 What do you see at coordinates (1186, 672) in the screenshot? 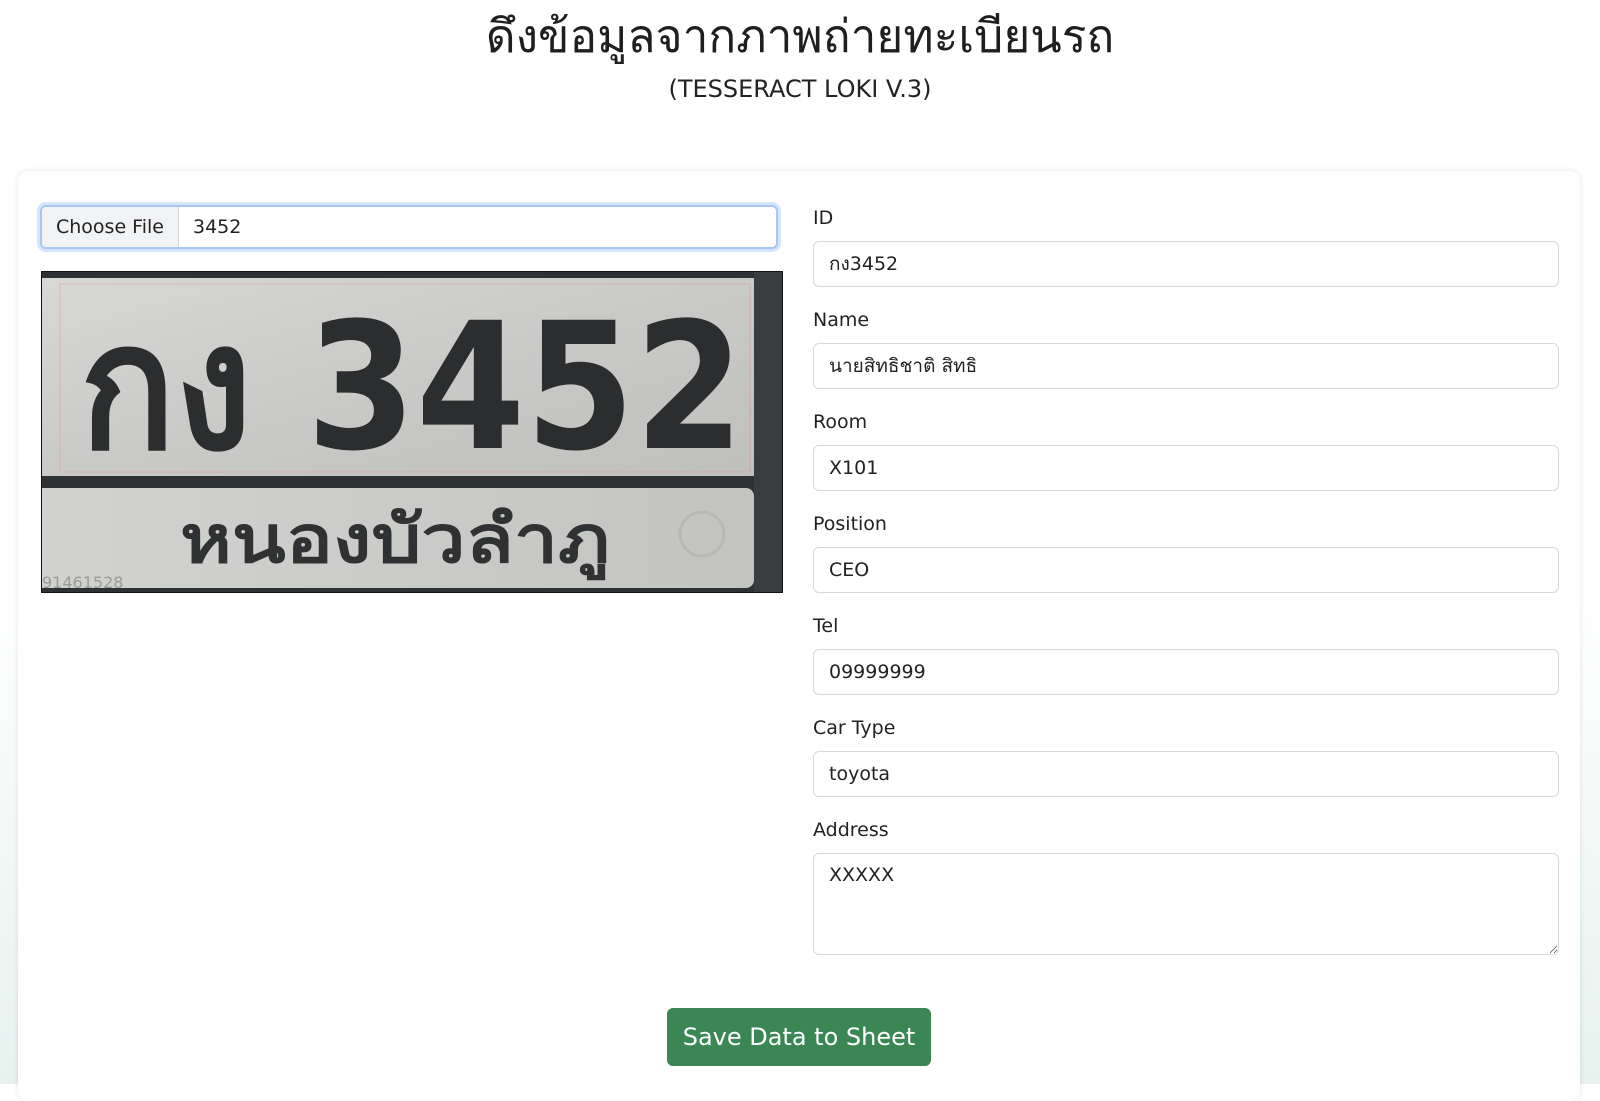
I see `tel-field` at bounding box center [1186, 672].